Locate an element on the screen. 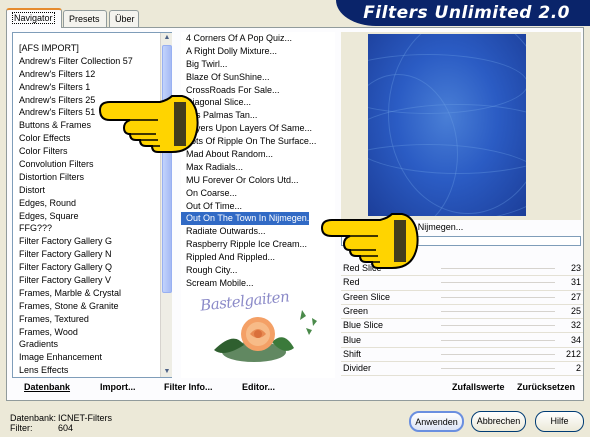  tab-navigator-label: Navigator is located at coordinates (33, 18).